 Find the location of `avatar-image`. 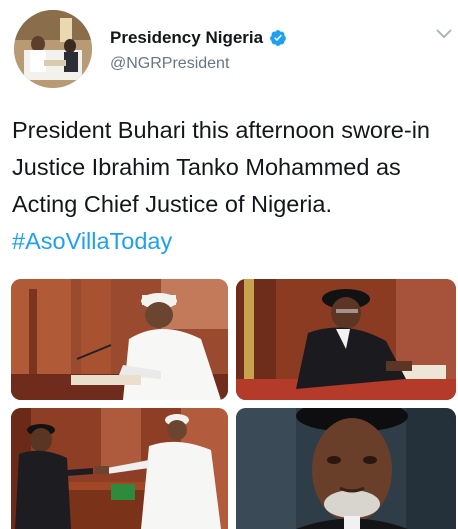

avatar-image is located at coordinates (53, 49).